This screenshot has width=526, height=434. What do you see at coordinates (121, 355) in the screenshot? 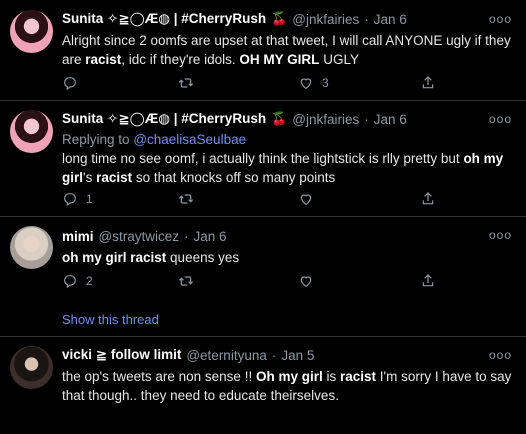
I see `display-name: vicki ≧ follow limit` at bounding box center [121, 355].